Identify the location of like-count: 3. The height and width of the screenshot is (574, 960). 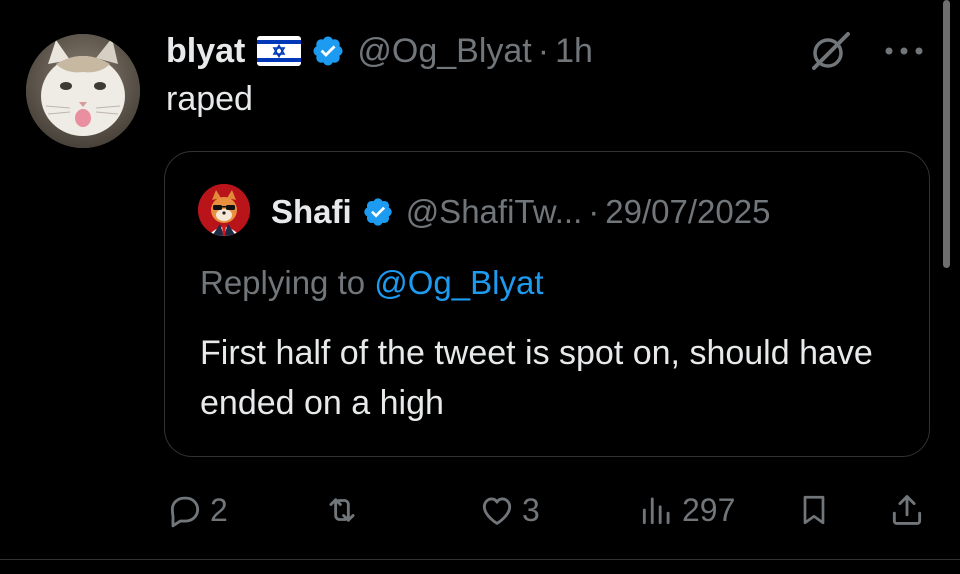
(531, 509).